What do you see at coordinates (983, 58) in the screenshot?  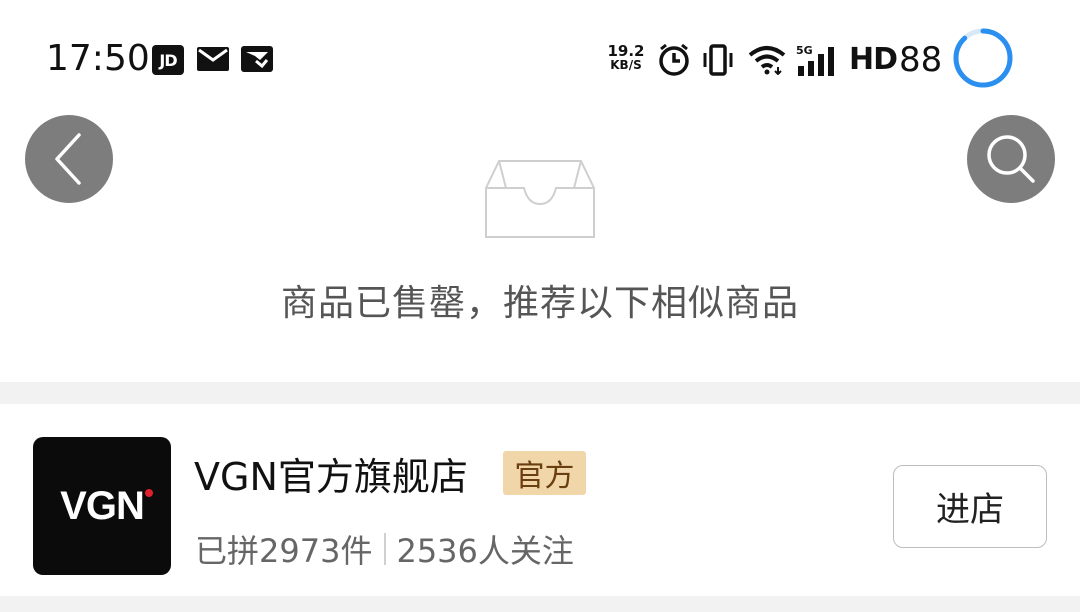 I see `battery-ring-icon` at bounding box center [983, 58].